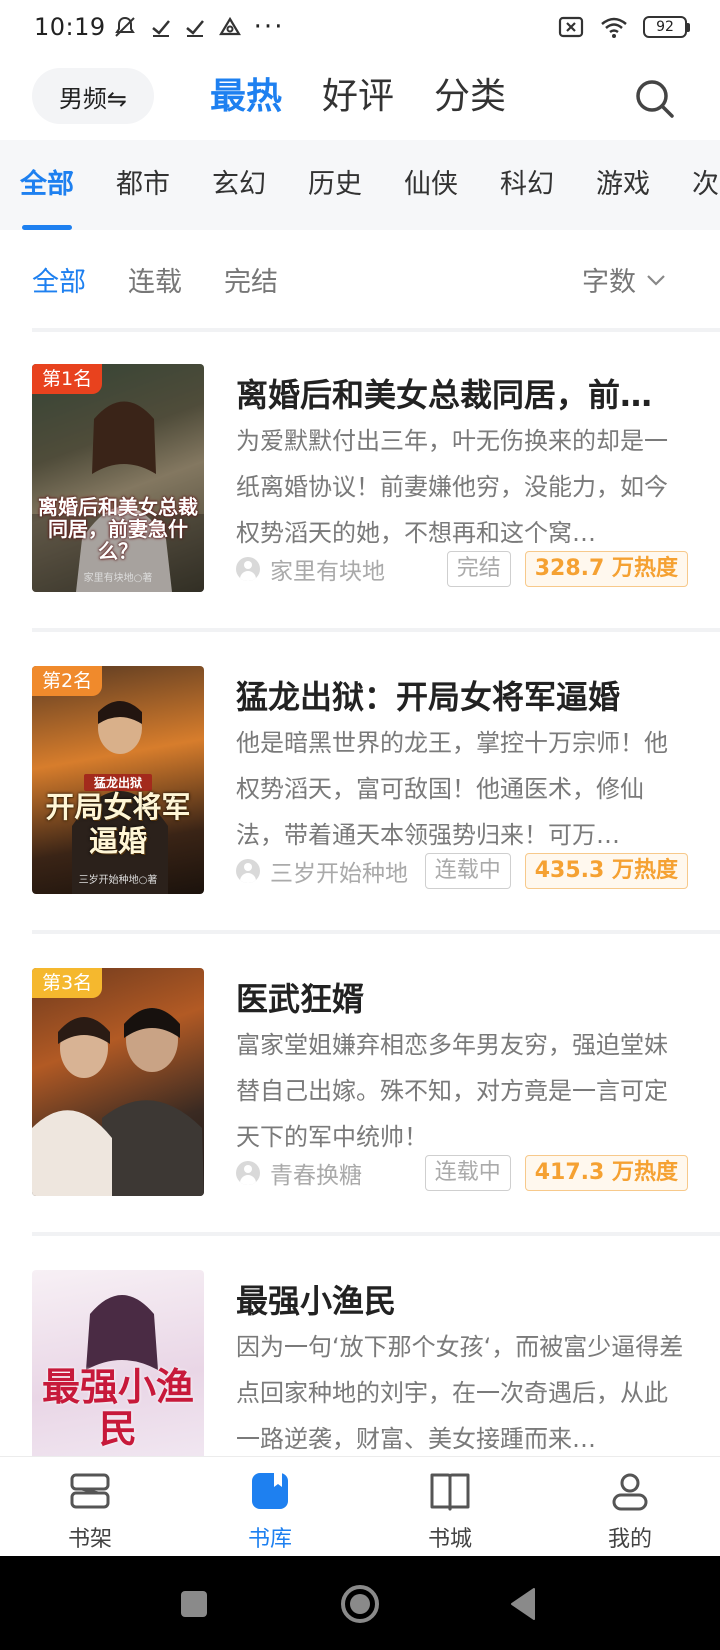  What do you see at coordinates (118, 529) in the screenshot?
I see `cover-title: 离婚后和美女总裁同居，前妻急什么？` at bounding box center [118, 529].